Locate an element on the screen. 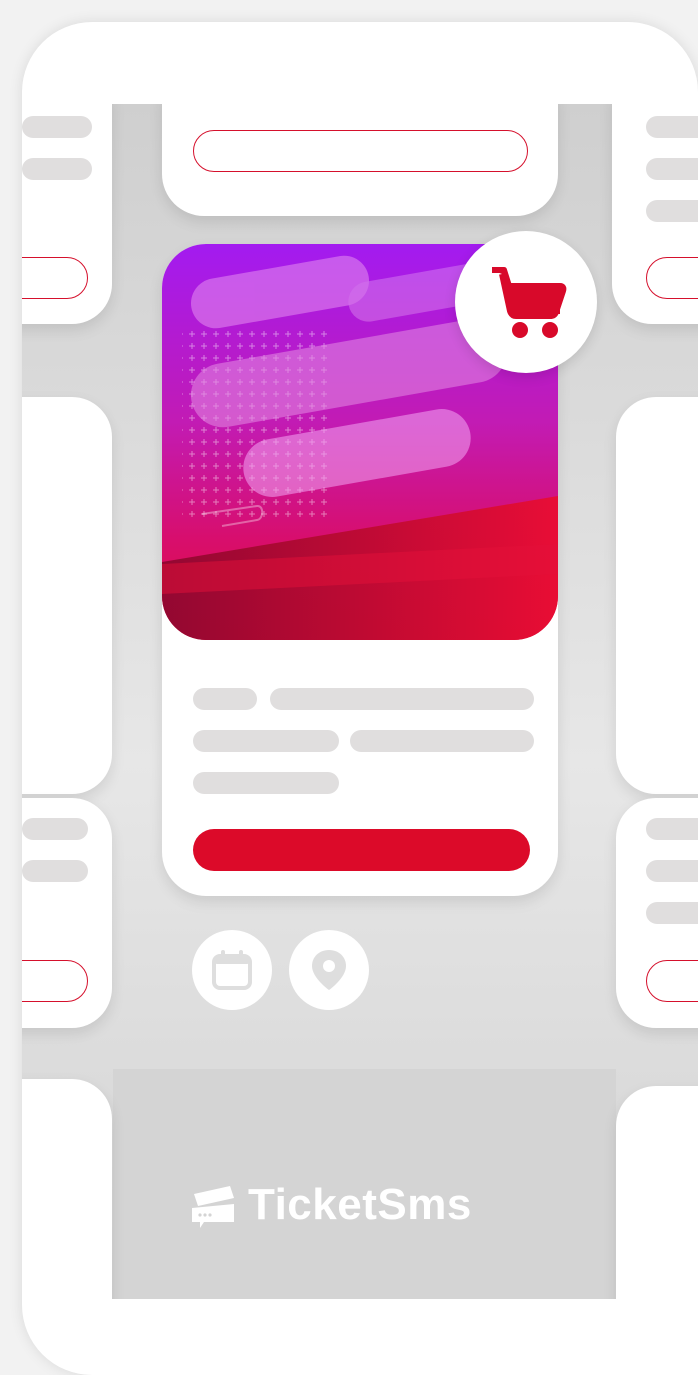  side-card-right-lower is located at coordinates (657, 913).